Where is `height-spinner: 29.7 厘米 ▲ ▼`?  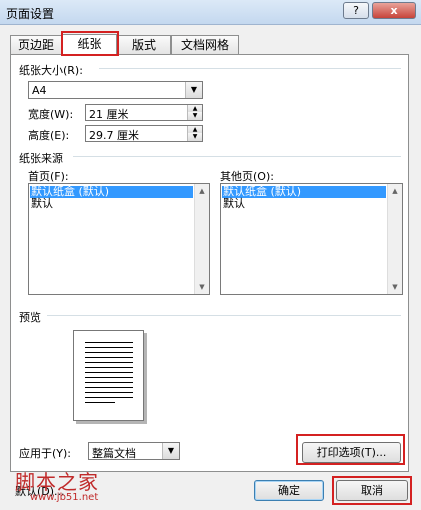 height-spinner: 29.7 厘米 ▲ ▼ is located at coordinates (144, 133).